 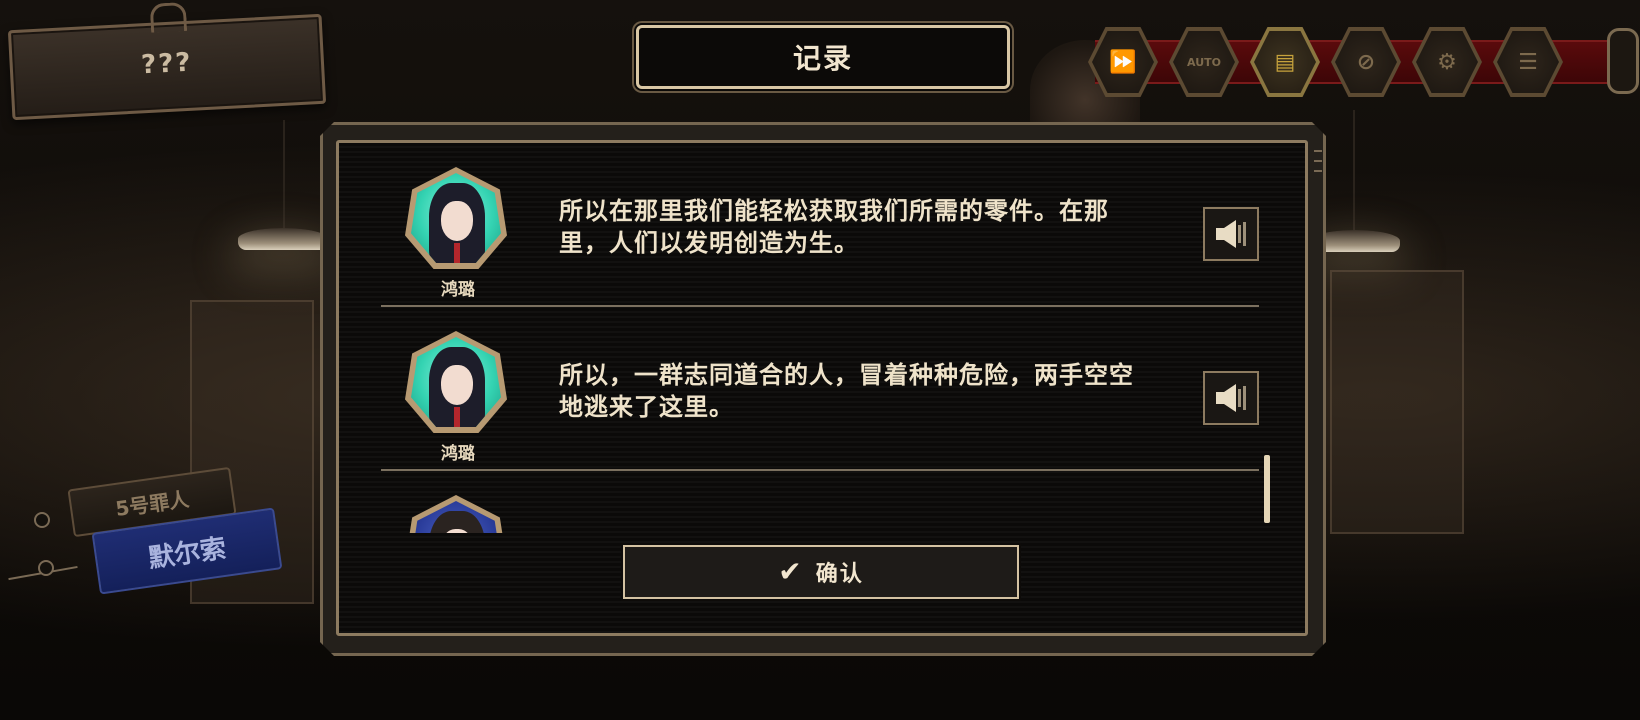 What do you see at coordinates (820, 502) in the screenshot?
I see `log-entry` at bounding box center [820, 502].